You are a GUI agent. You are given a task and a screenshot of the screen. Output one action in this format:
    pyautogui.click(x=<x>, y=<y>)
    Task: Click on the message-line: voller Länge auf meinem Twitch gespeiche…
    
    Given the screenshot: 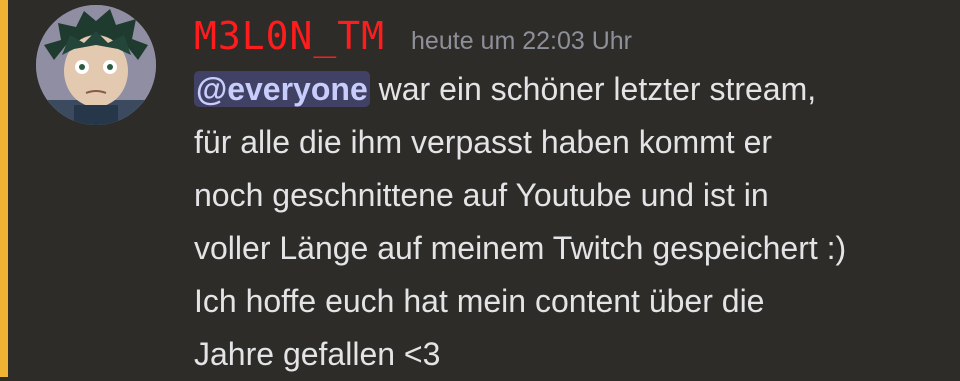 What is the action you would take?
    pyautogui.click(x=520, y=248)
    